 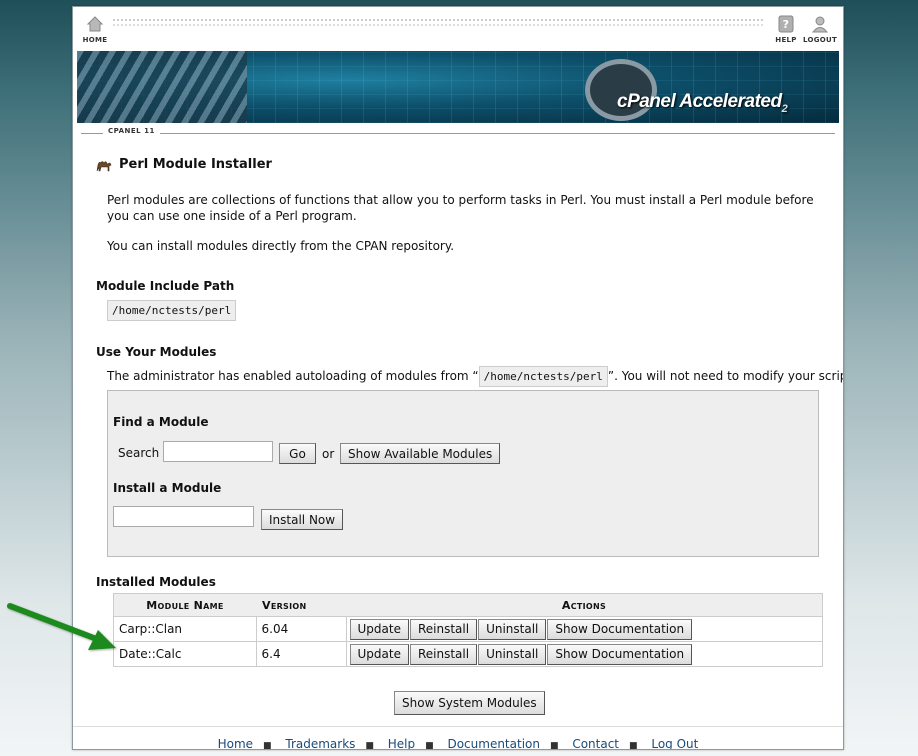 What do you see at coordinates (172, 310) in the screenshot?
I see `include-path-value: /home/nctests/perl` at bounding box center [172, 310].